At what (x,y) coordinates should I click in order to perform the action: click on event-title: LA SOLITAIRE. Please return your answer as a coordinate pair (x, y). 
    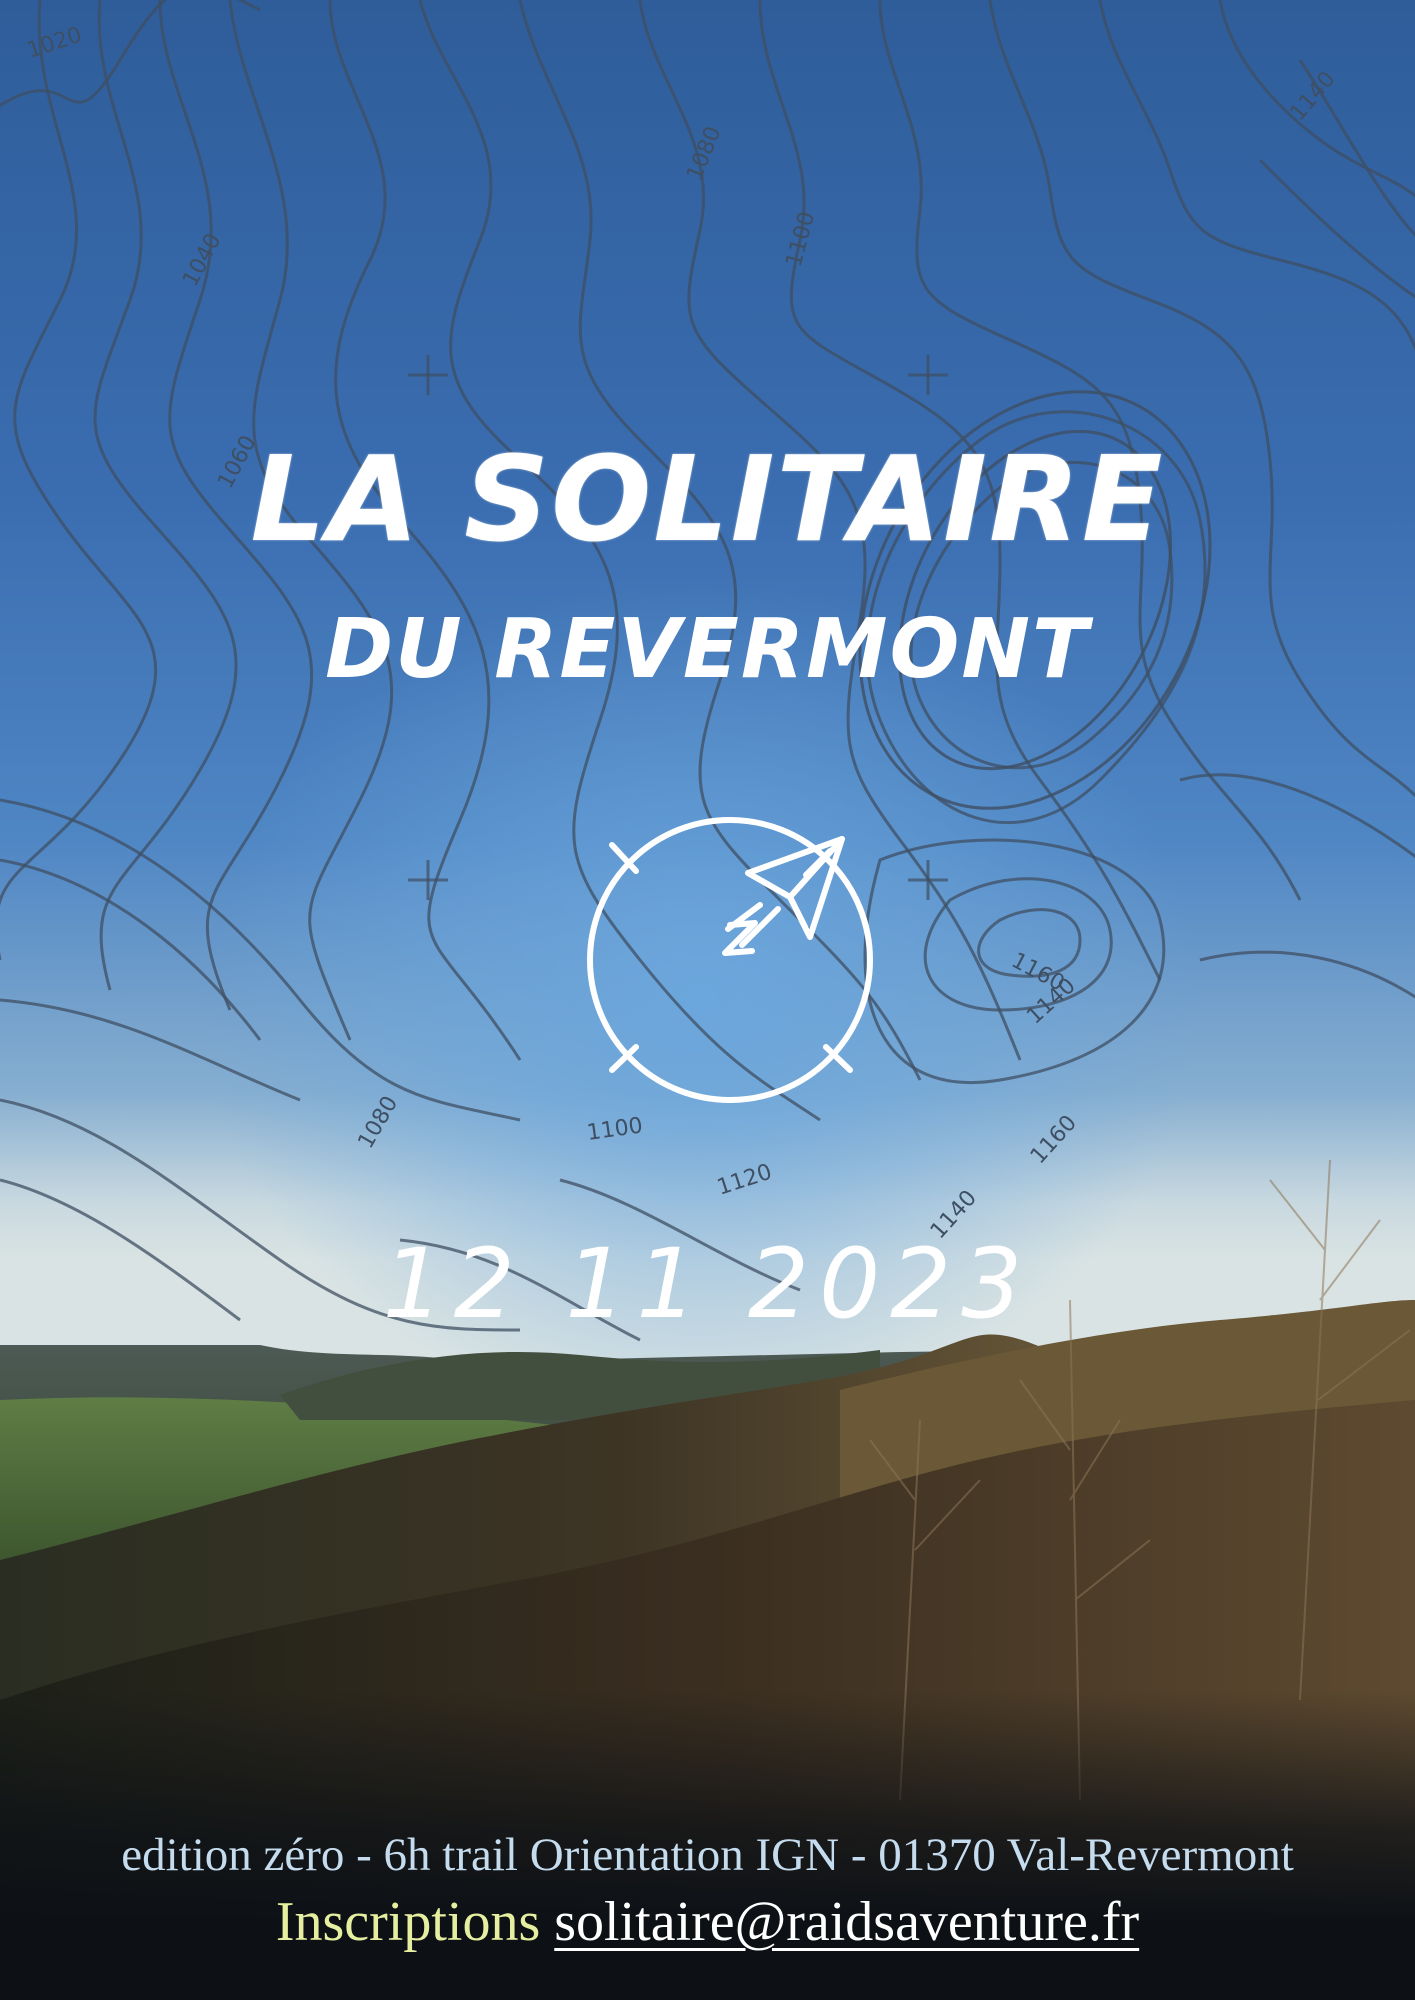
    Looking at the image, I should click on (707, 499).